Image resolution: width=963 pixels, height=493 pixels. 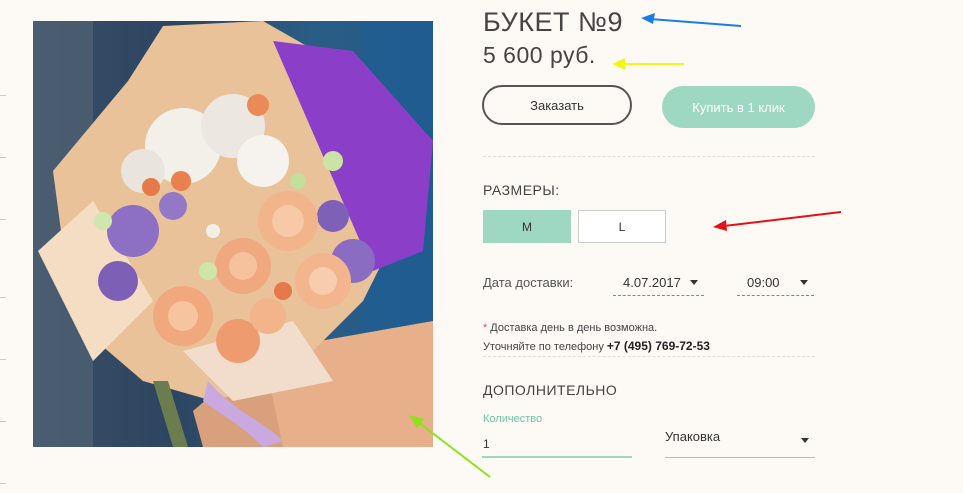 What do you see at coordinates (550, 390) in the screenshot?
I see `extra-heading: ДОПОЛНИТЕЛЬНО` at bounding box center [550, 390].